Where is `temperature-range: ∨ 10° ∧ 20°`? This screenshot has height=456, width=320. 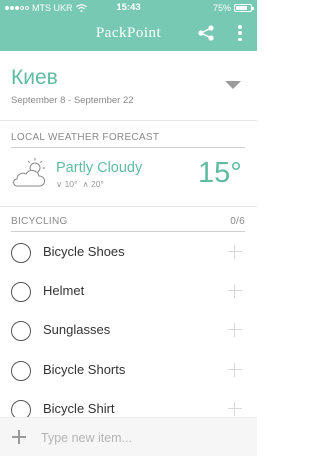 temperature-range: ∨ 10° ∧ 20° is located at coordinates (80, 184).